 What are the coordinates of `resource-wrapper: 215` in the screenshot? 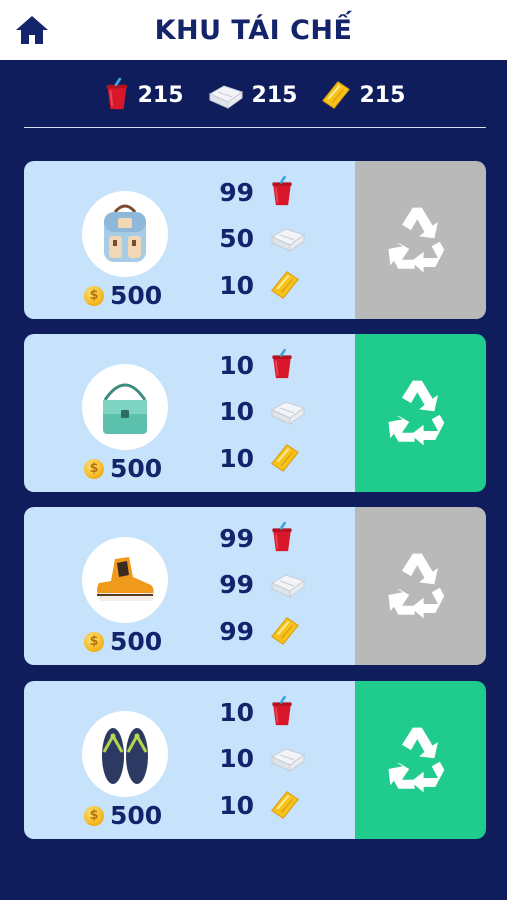 It's located at (362, 95).